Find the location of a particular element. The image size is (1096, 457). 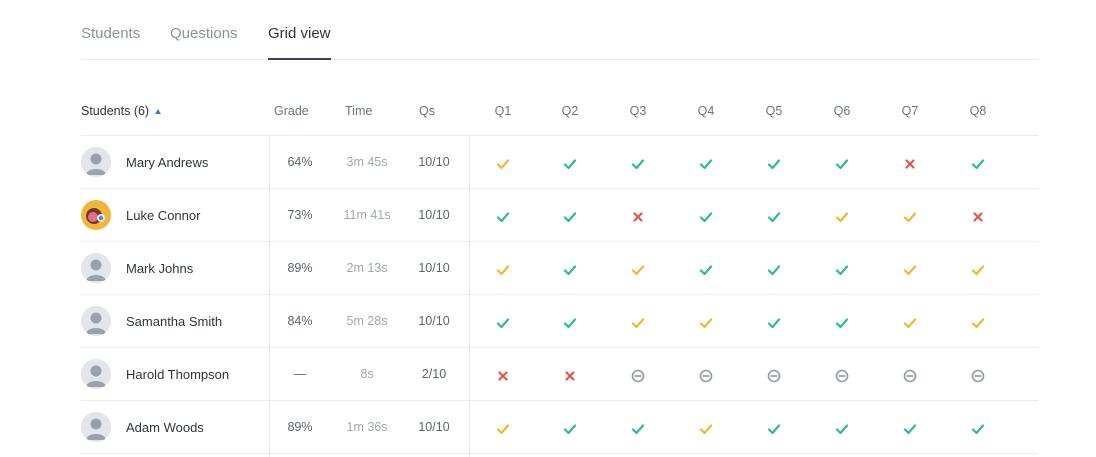

students-header-label: Students (6) is located at coordinates (115, 111).